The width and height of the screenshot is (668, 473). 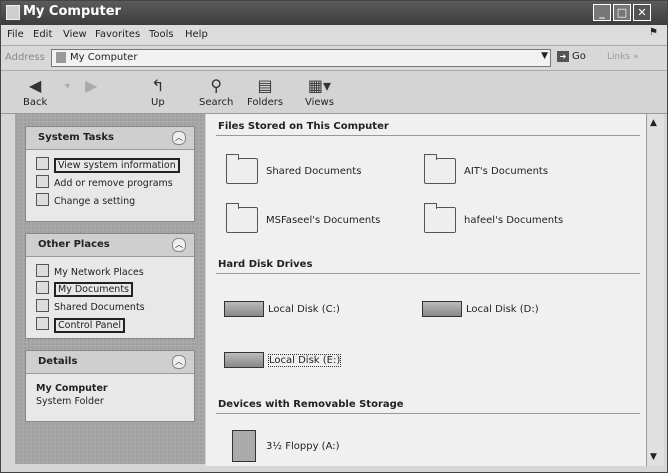 I want to click on disk-item-e: Local Disk (E:), so click(x=283, y=360).